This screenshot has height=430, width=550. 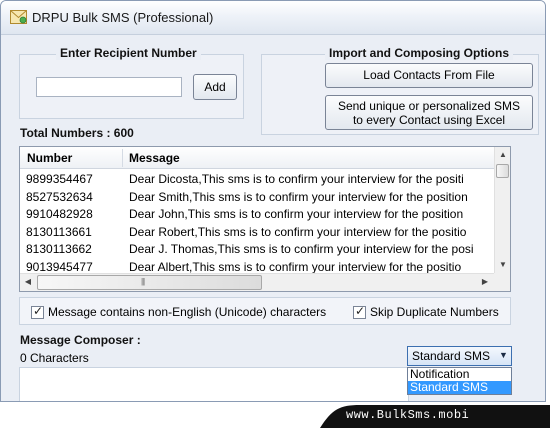 I want to click on recipient-heading: Enter Recipient Number, so click(x=128, y=53).